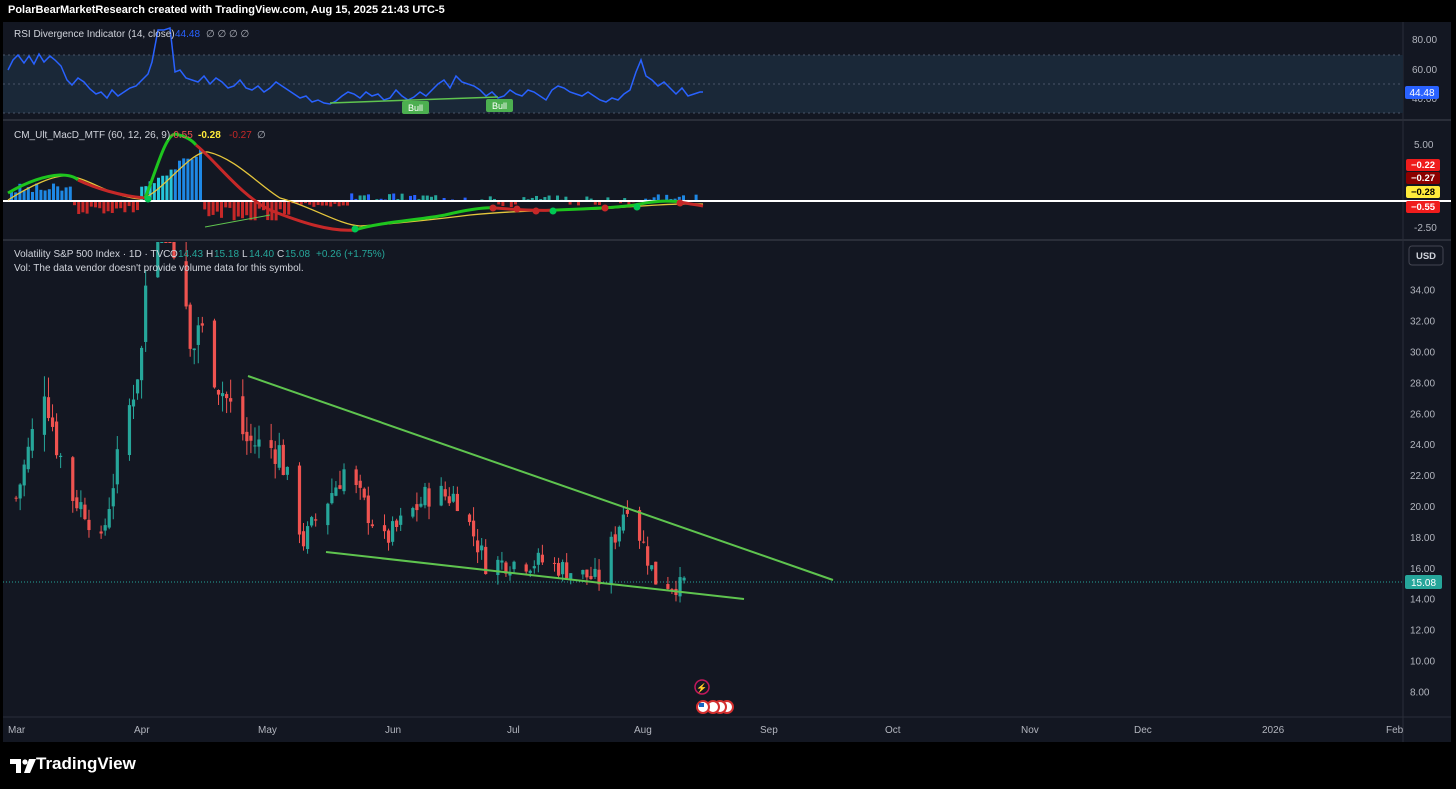  What do you see at coordinates (209, 135) in the screenshot?
I see `macd-value-2: -0.28` at bounding box center [209, 135].